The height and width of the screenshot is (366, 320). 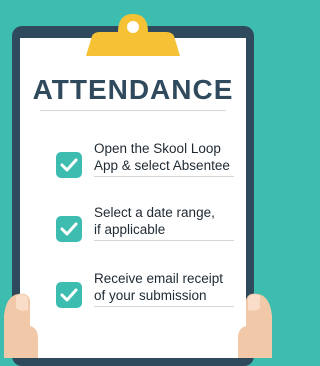 What do you see at coordinates (167, 221) in the screenshot?
I see `step-text: Select a date range, if applicable` at bounding box center [167, 221].